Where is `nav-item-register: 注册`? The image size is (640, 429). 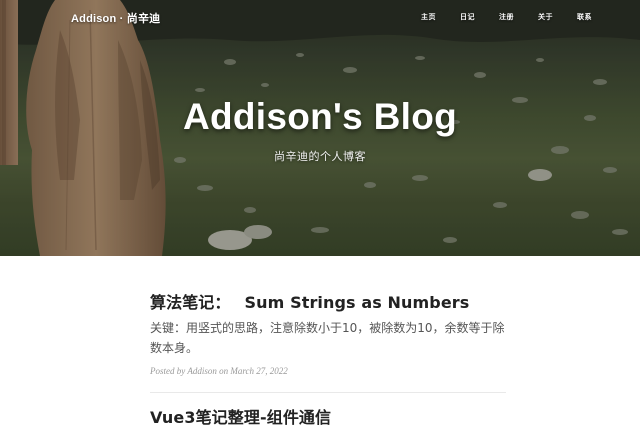
nav-item-register: 注册 is located at coordinates (506, 17).